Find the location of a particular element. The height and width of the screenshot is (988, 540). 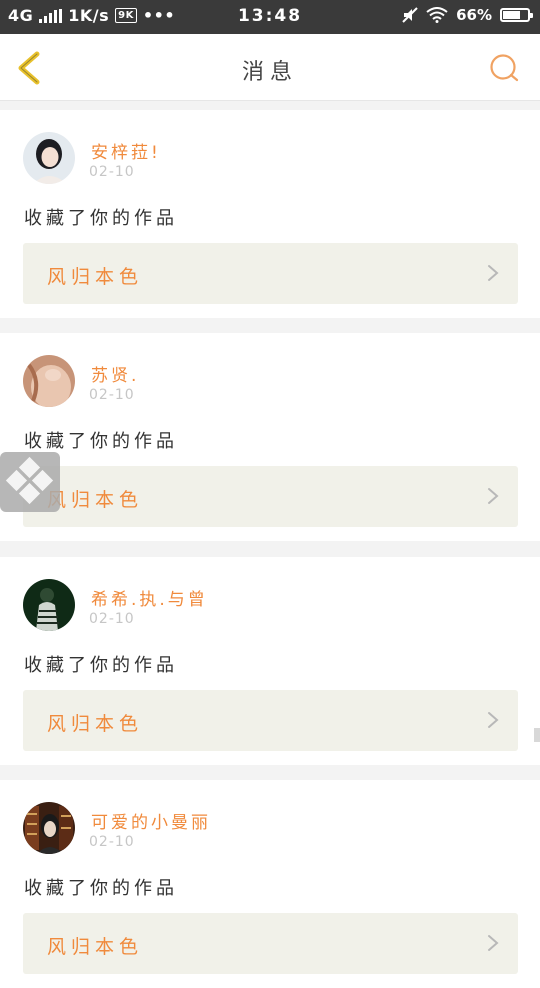

diamond-grid-icon is located at coordinates (29, 480).